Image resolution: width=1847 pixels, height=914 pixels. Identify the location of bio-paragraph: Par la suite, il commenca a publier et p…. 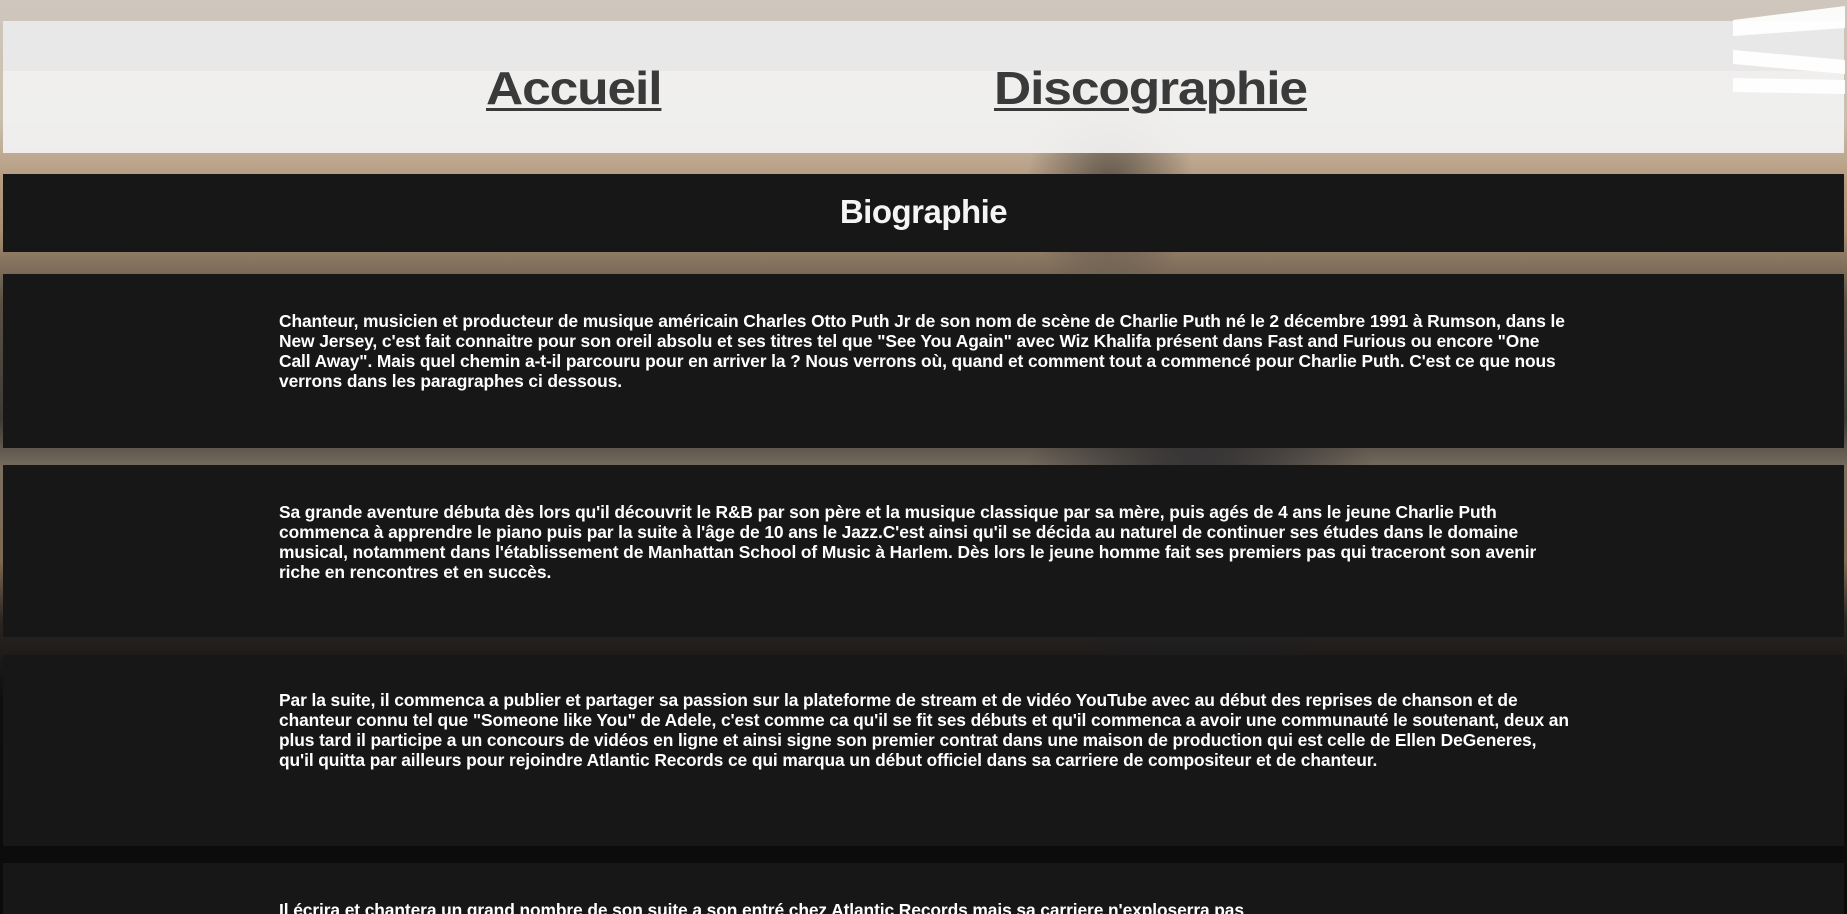
(924, 730).